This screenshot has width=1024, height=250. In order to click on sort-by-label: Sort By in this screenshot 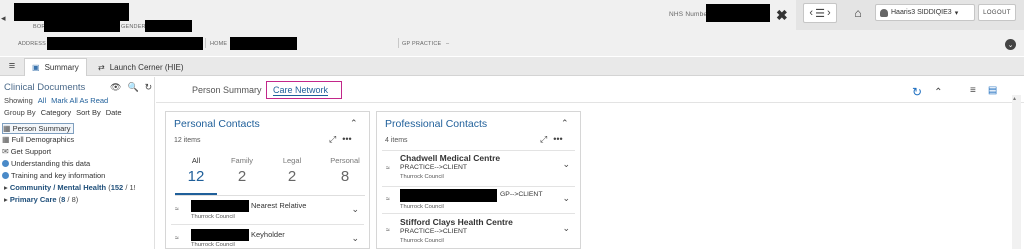, I will do `click(88, 112)`.